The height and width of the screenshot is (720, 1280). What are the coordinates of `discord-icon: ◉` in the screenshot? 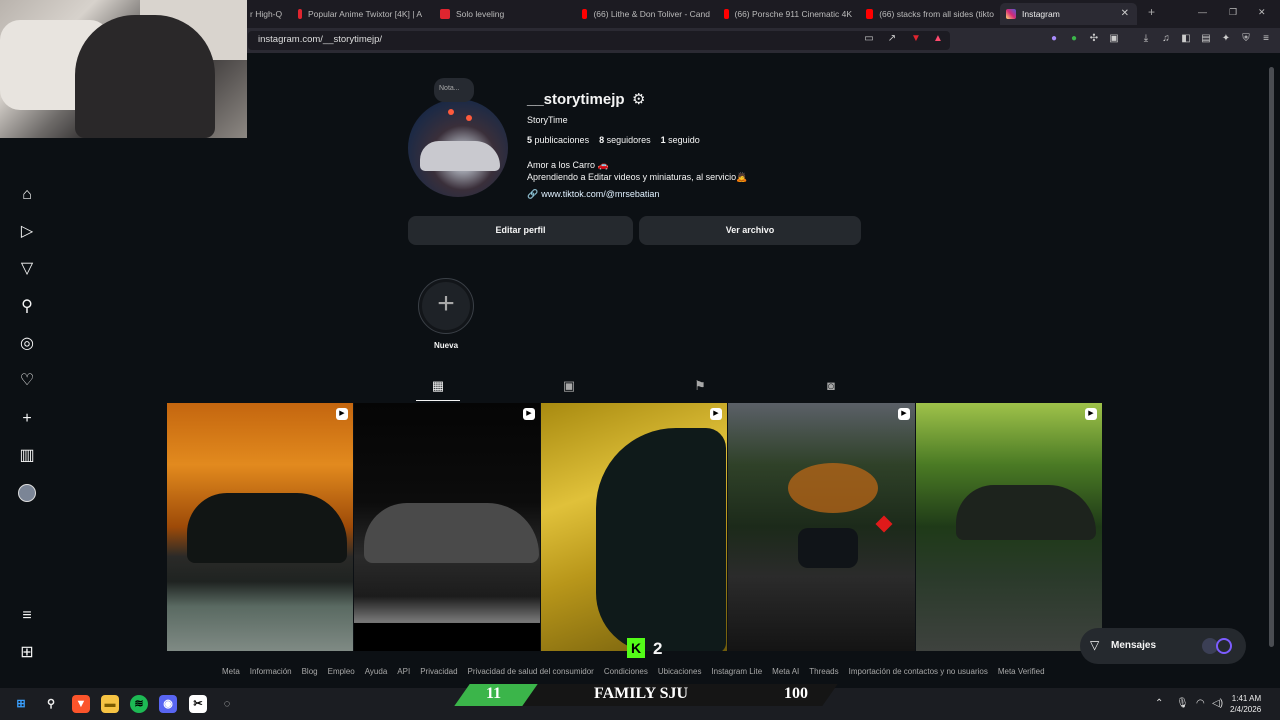 It's located at (168, 704).